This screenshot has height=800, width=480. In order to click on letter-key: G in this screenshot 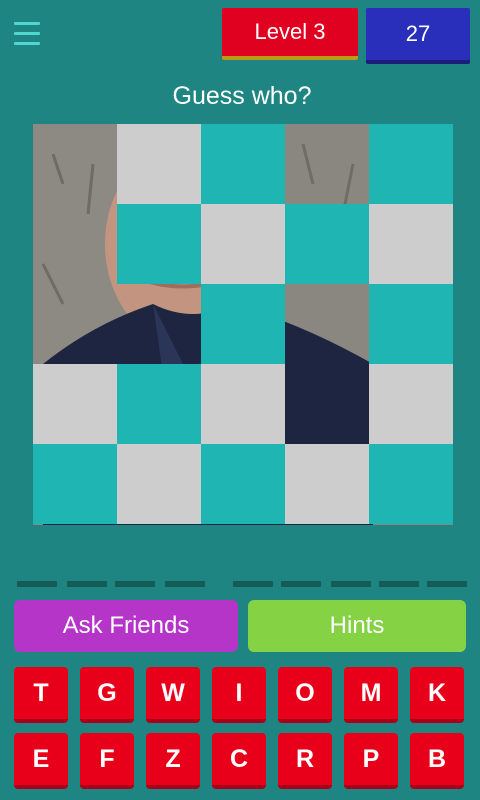, I will do `click(107, 695)`.